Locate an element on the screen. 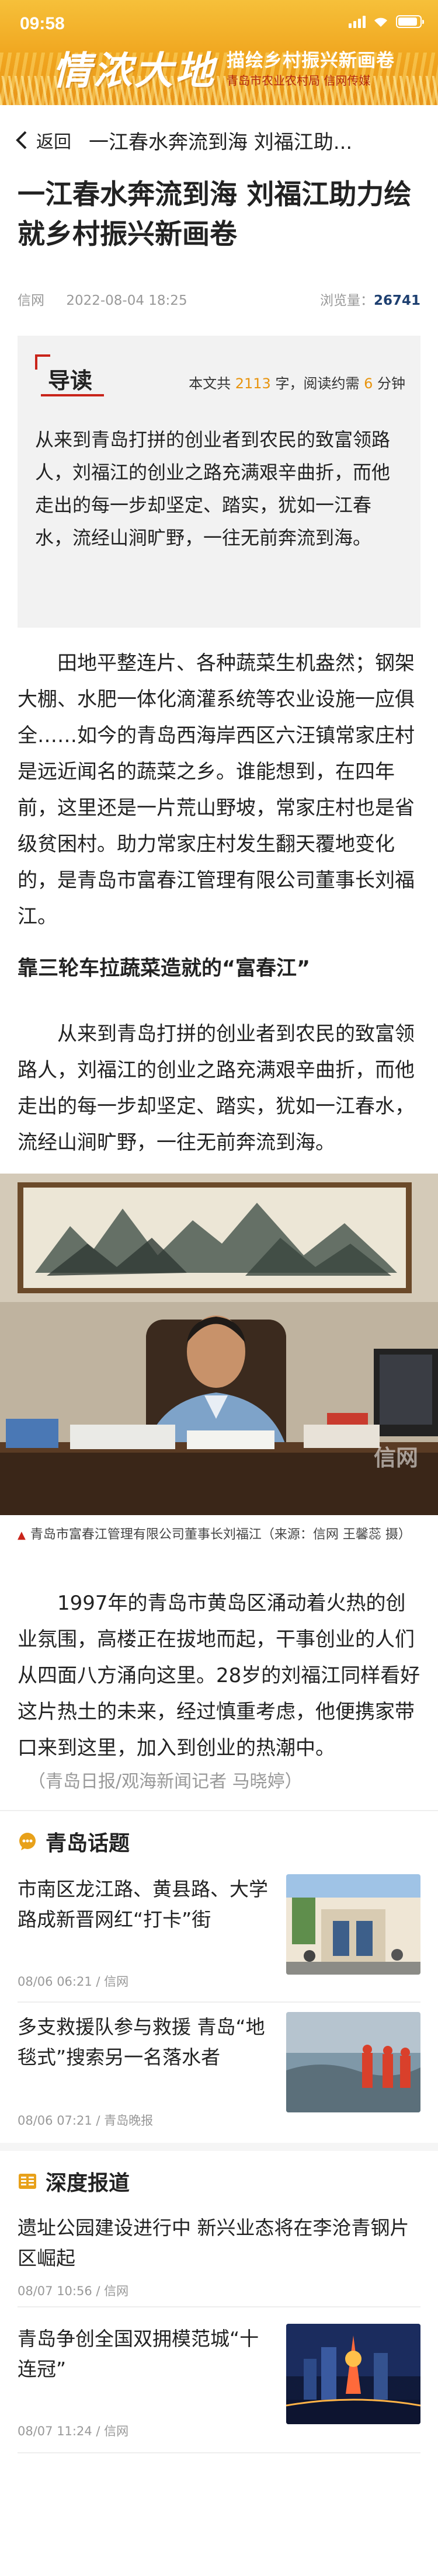 Image resolution: width=438 pixels, height=2576 pixels. news-title: 遗址公园建设进行中 新兴业态将在李沧青钢片区崛起 is located at coordinates (213, 2242).